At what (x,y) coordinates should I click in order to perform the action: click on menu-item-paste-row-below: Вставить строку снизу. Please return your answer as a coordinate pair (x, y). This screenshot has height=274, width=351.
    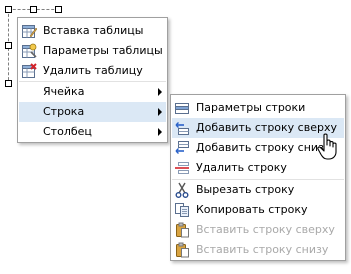
    Looking at the image, I should click on (258, 250).